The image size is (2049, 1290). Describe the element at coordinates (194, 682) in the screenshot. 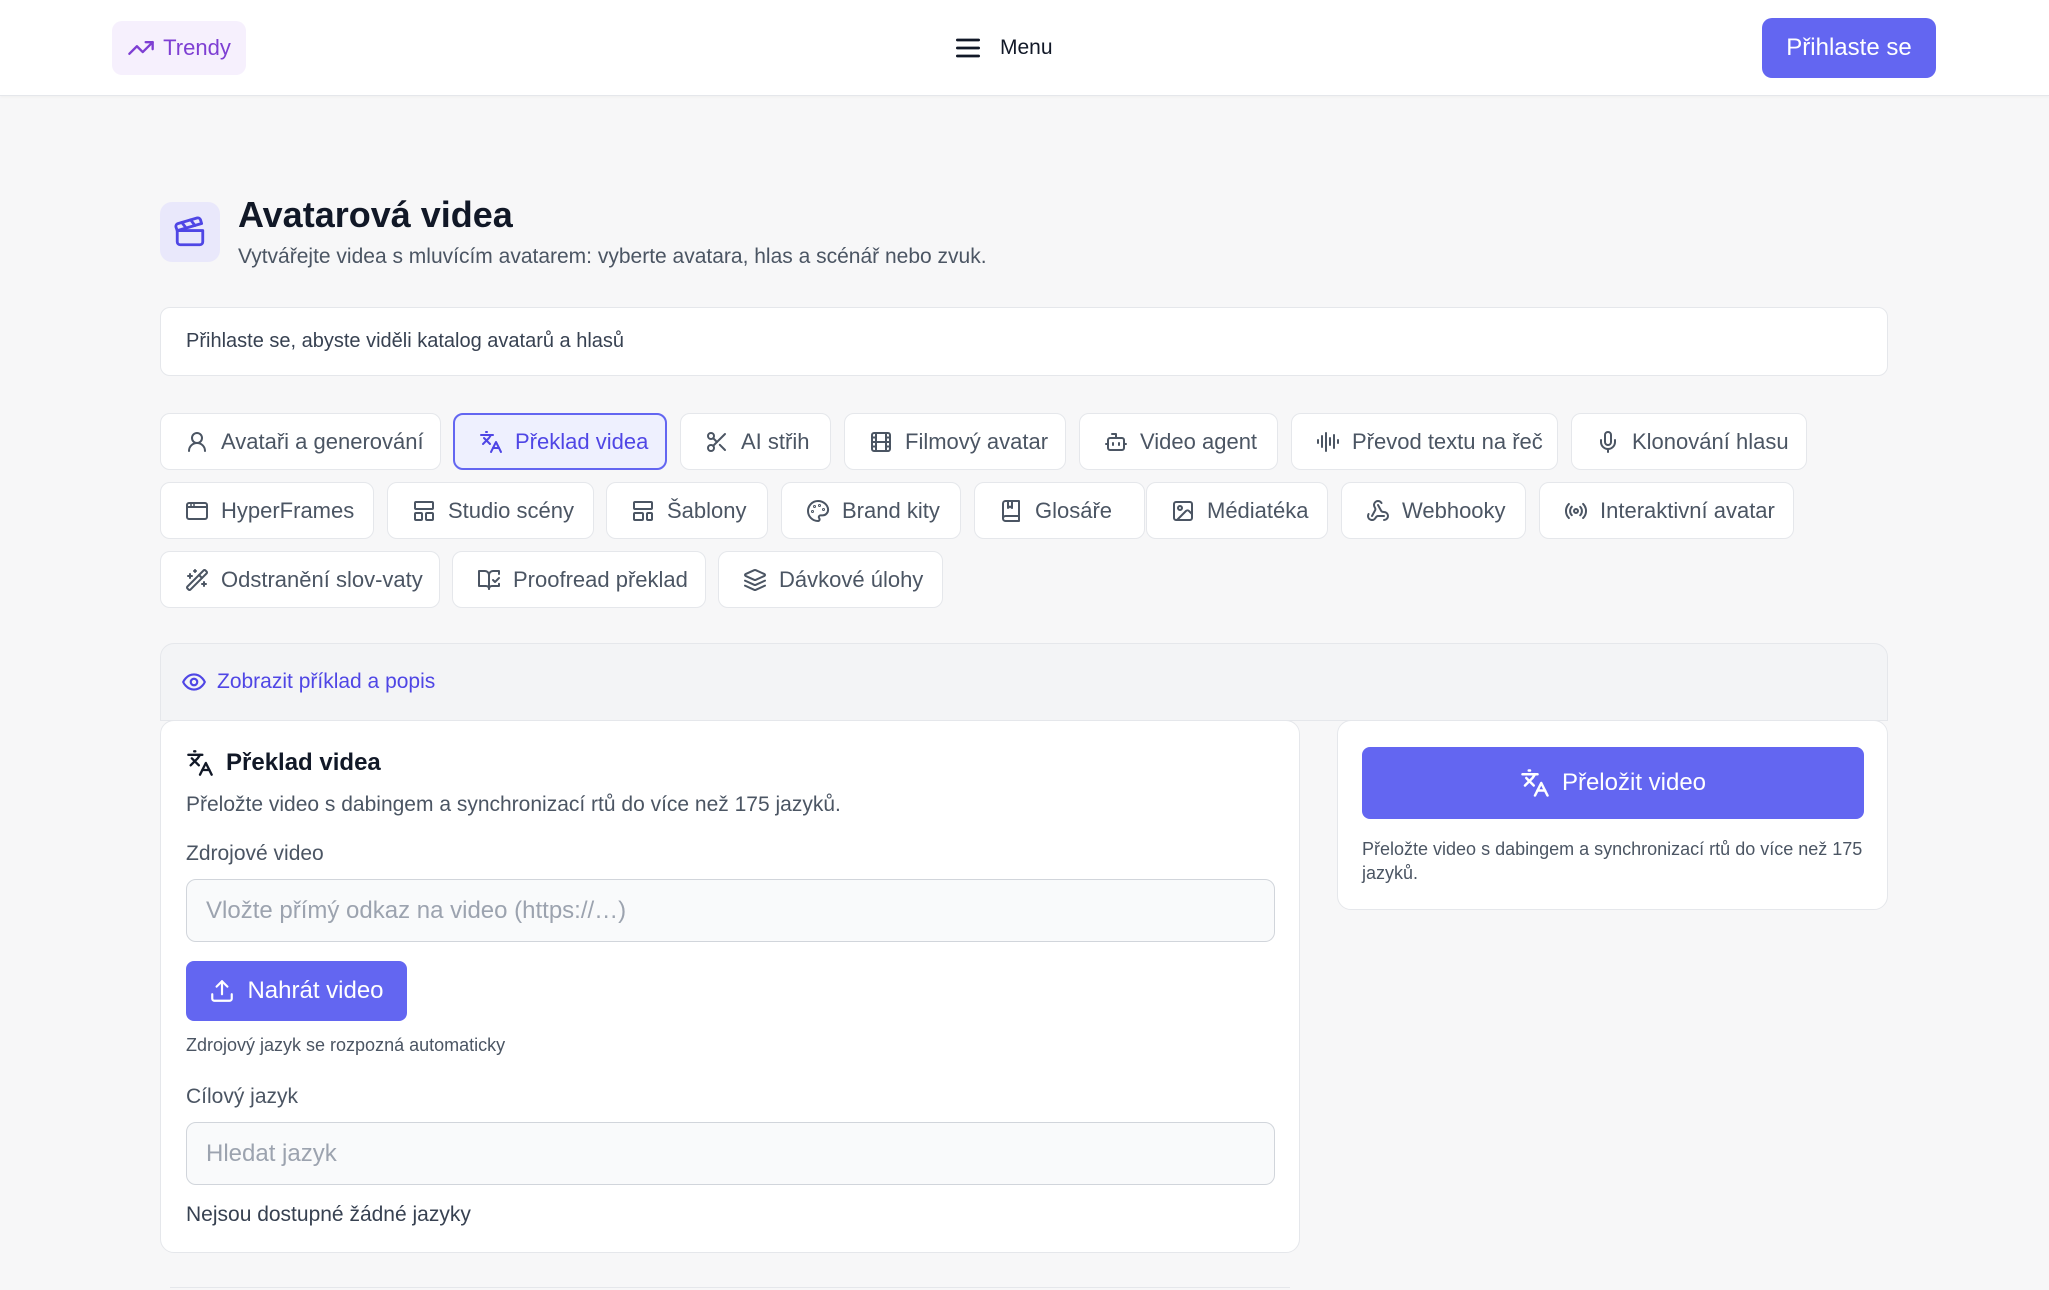

I see `eye-icon` at that location.